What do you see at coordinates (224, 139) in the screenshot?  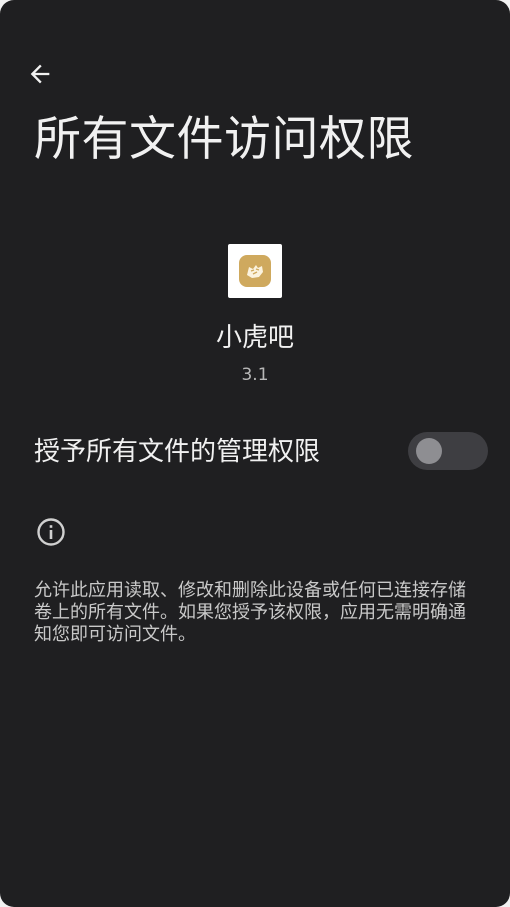 I see `page-title: 所有文件访问权限` at bounding box center [224, 139].